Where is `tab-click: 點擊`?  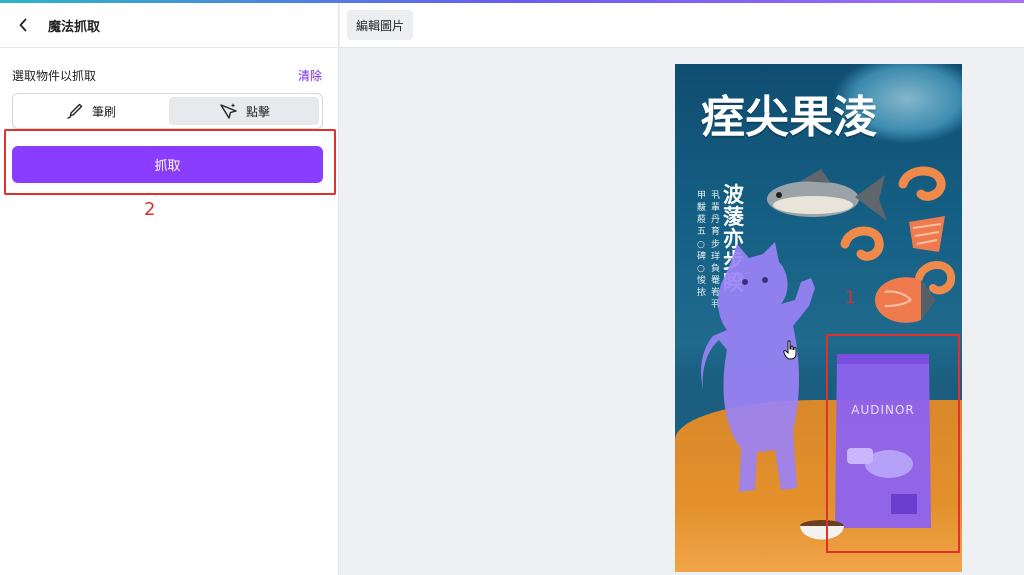
tab-click: 點擊 is located at coordinates (244, 111).